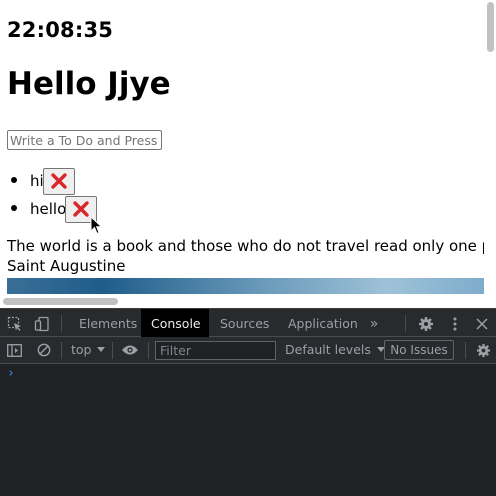  I want to click on quote-author: Saint Augustine, so click(66, 266).